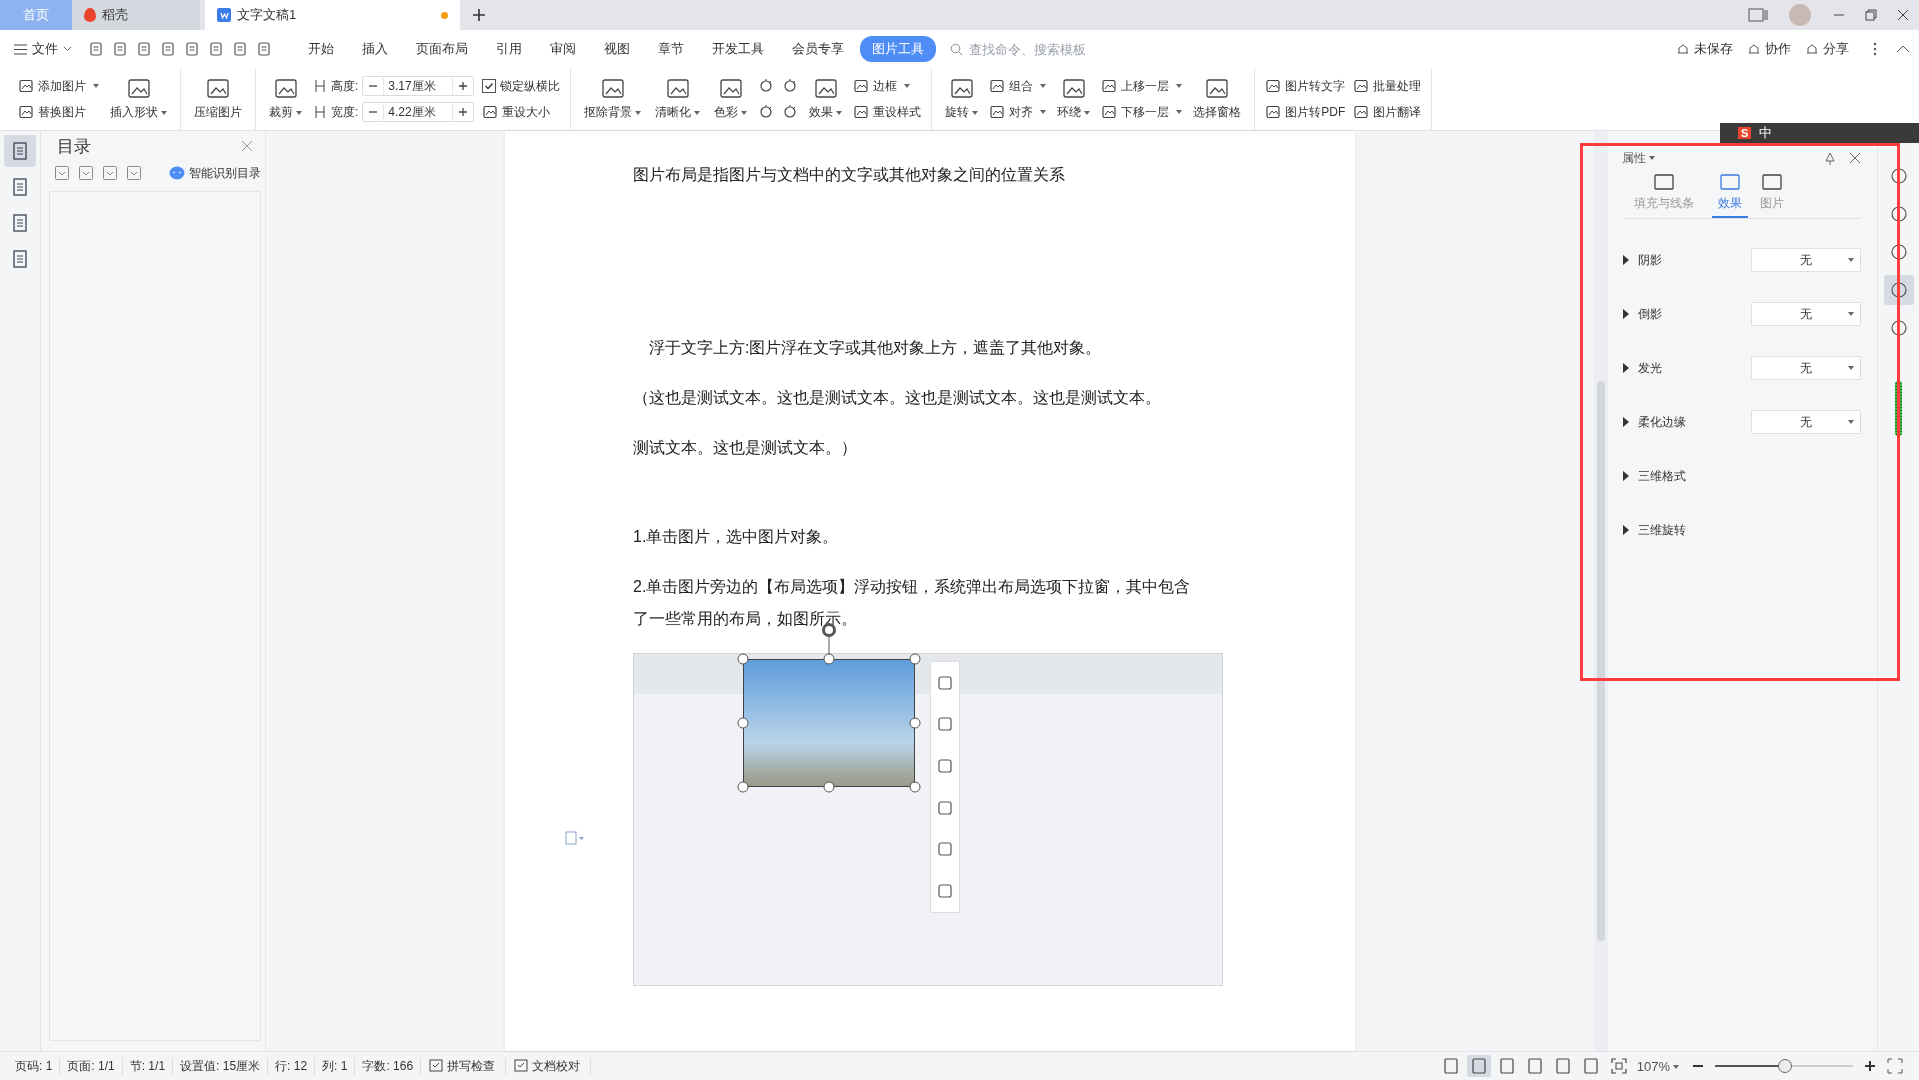  I want to click on ime-logo: S, so click(1745, 133).